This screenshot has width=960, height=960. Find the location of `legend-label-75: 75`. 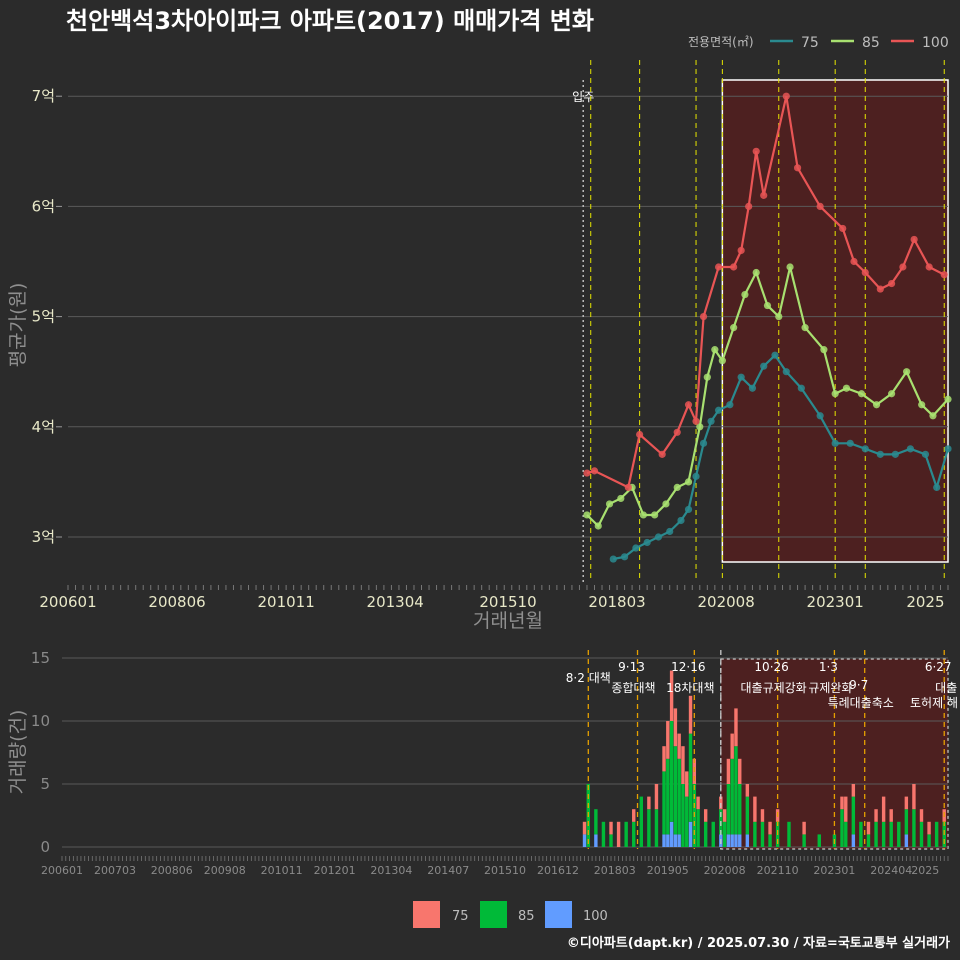

legend-label-75: 75 is located at coordinates (810, 43).